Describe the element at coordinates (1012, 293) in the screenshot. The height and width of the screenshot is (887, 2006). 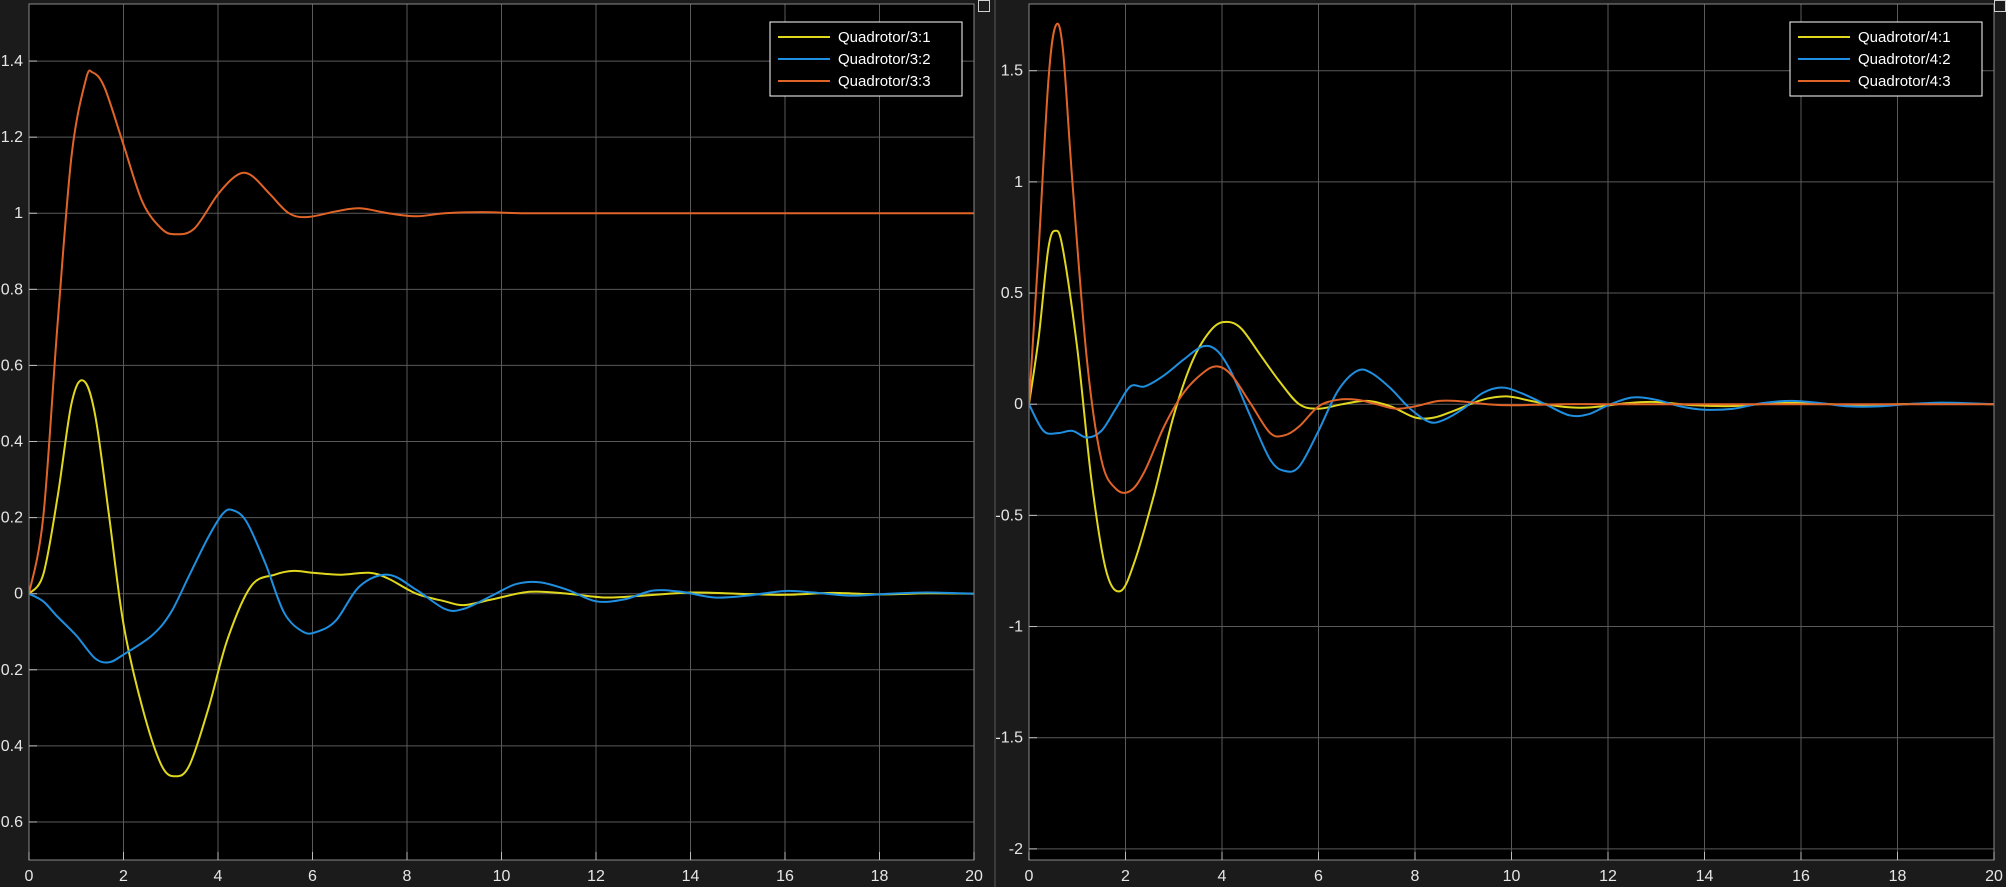
I see `y-tick-label: 0.5` at that location.